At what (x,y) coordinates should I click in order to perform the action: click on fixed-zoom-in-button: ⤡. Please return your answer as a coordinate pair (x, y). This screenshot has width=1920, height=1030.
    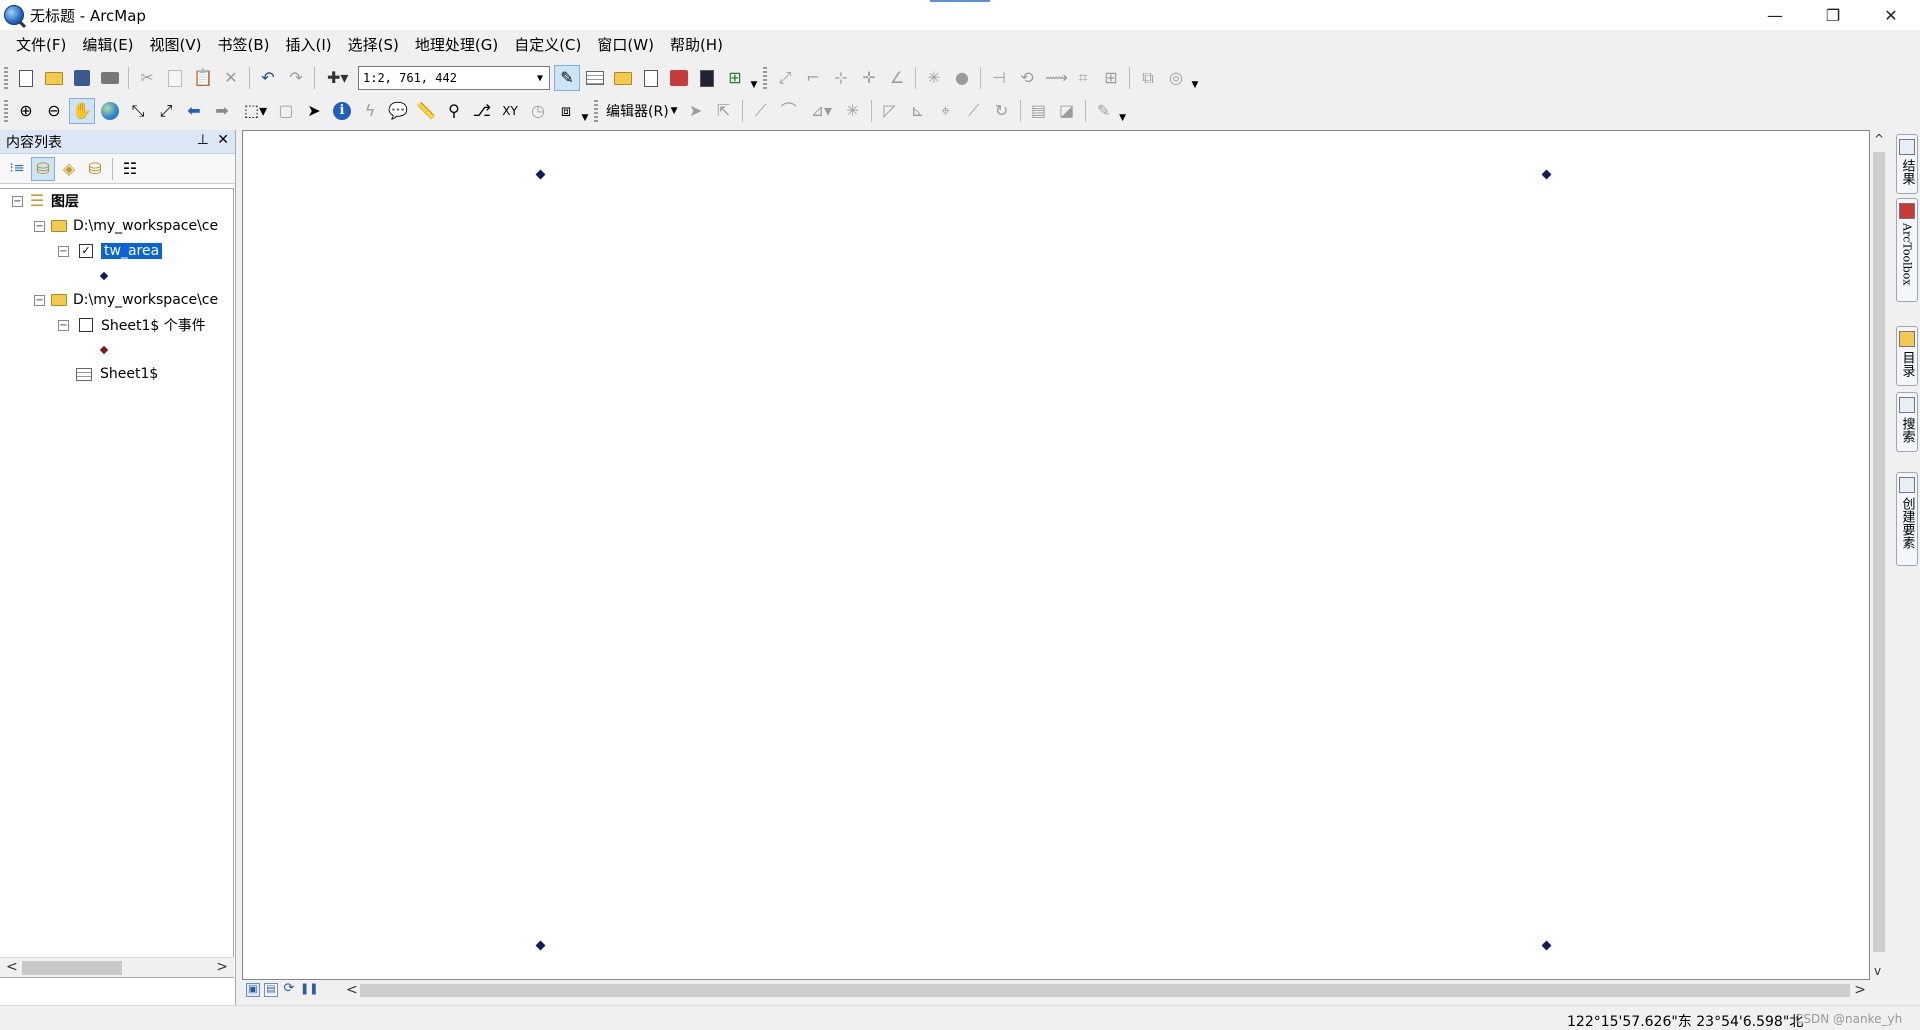
    Looking at the image, I should click on (138, 111).